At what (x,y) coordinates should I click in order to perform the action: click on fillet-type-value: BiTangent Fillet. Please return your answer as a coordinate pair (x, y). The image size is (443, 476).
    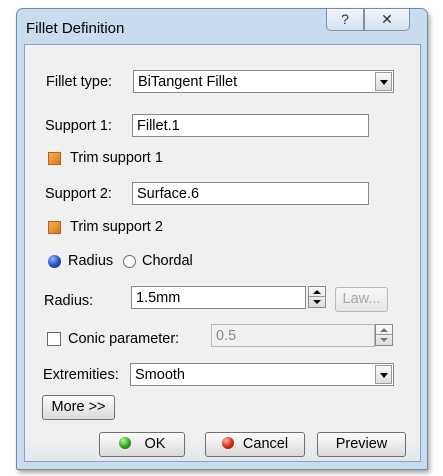
    Looking at the image, I should click on (188, 82).